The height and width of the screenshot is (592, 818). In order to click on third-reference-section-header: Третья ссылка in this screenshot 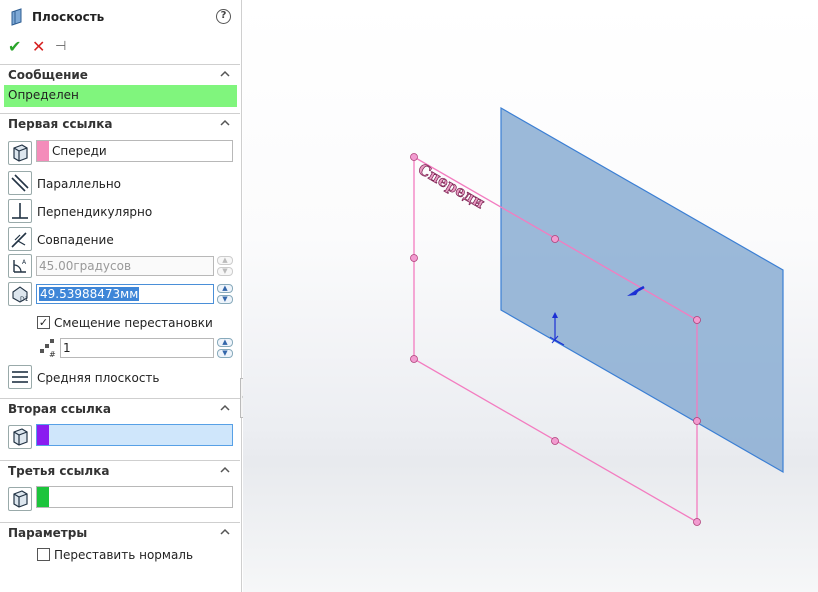, I will do `click(120, 470)`.